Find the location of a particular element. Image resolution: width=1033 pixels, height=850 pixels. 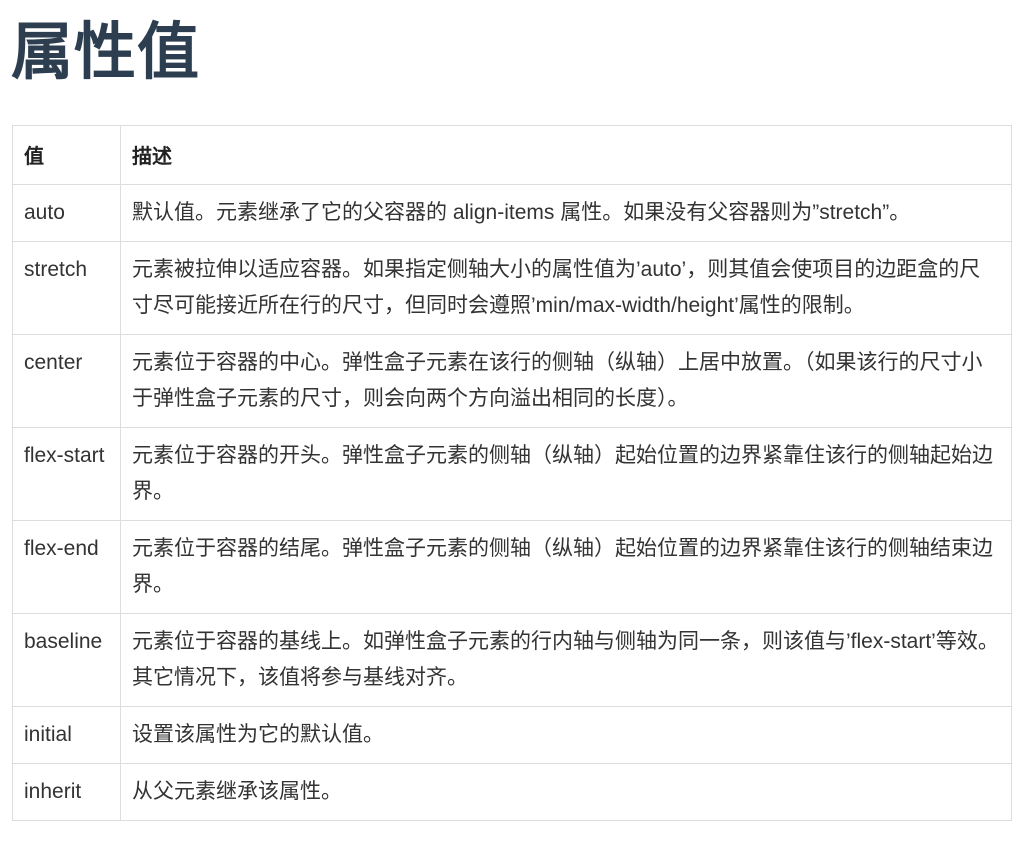

table-header-row: 值 描述 is located at coordinates (512, 155).